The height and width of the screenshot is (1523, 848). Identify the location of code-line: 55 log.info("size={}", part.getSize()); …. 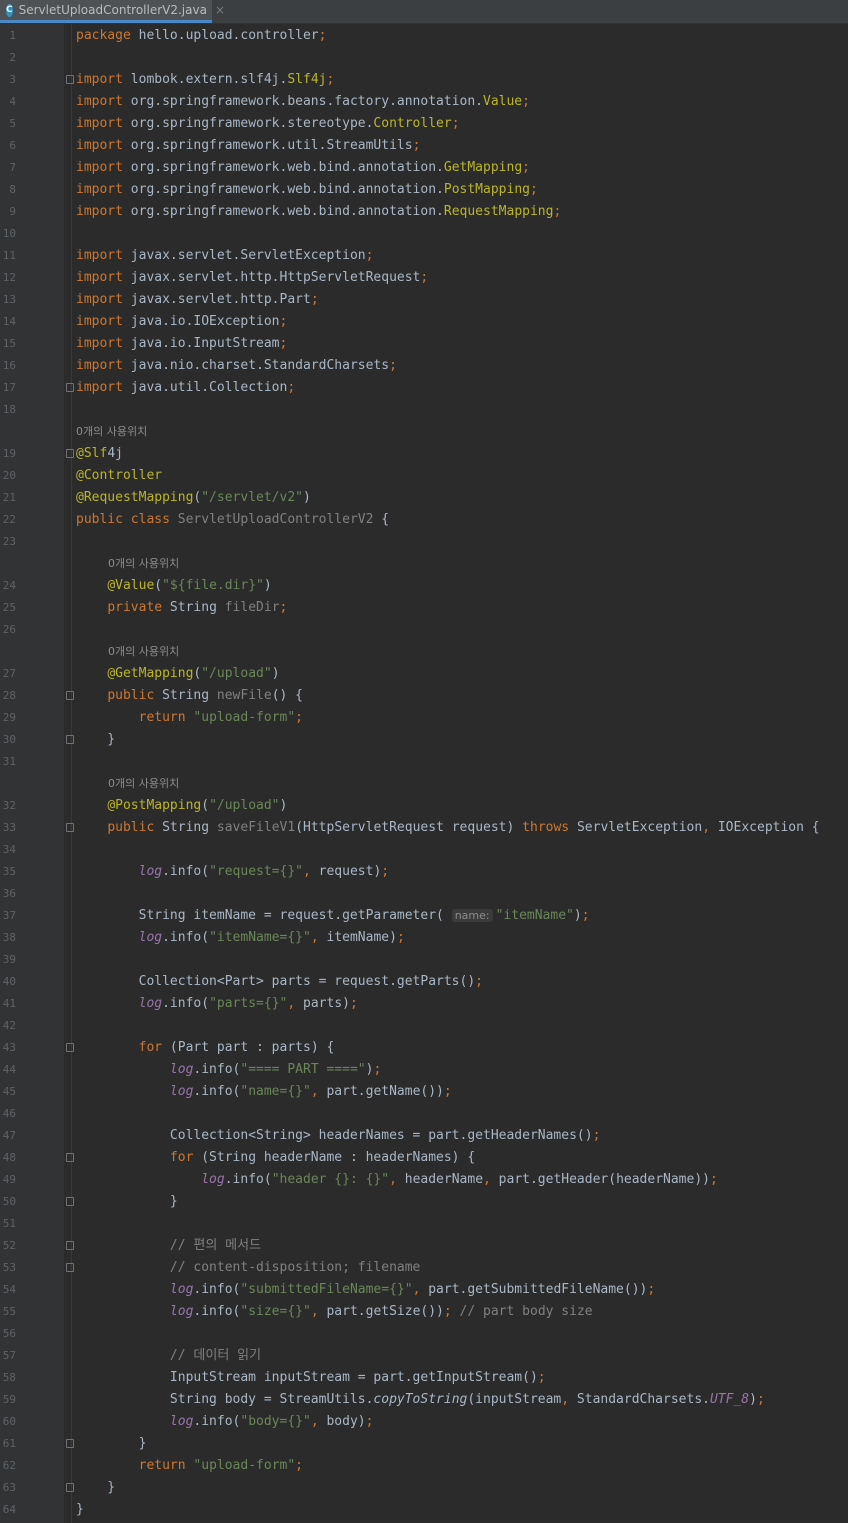
(424, 1312).